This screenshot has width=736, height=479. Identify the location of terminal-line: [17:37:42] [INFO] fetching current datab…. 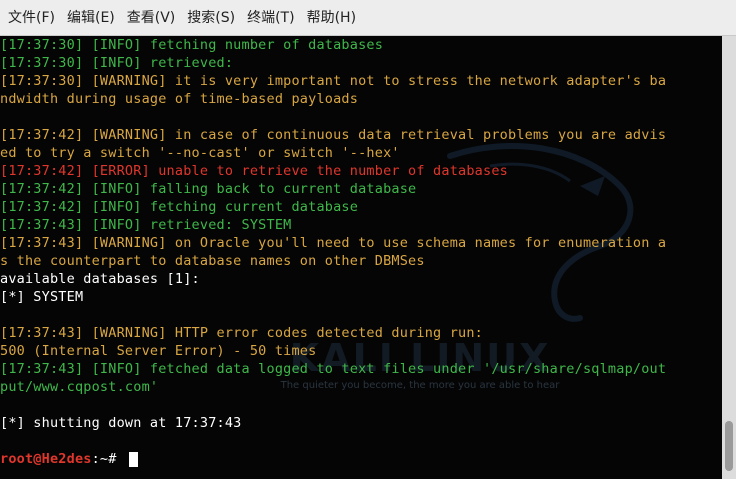
(179, 207).